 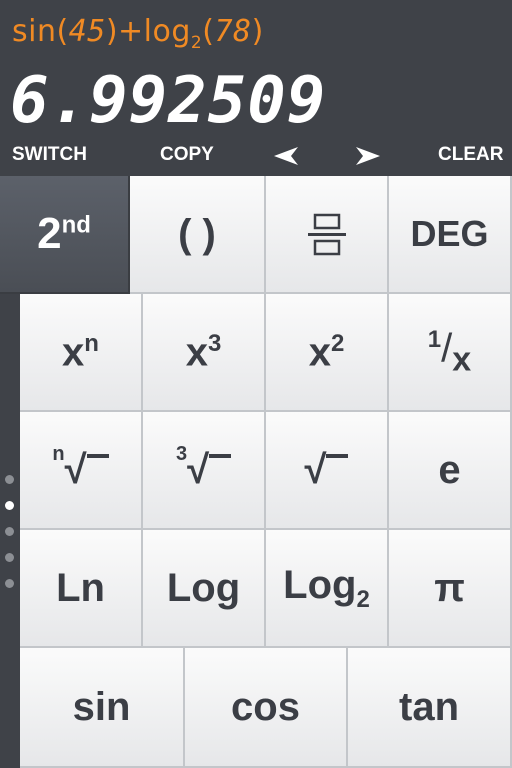 I want to click on reciprocal-numerator: 1, so click(x=434, y=339).